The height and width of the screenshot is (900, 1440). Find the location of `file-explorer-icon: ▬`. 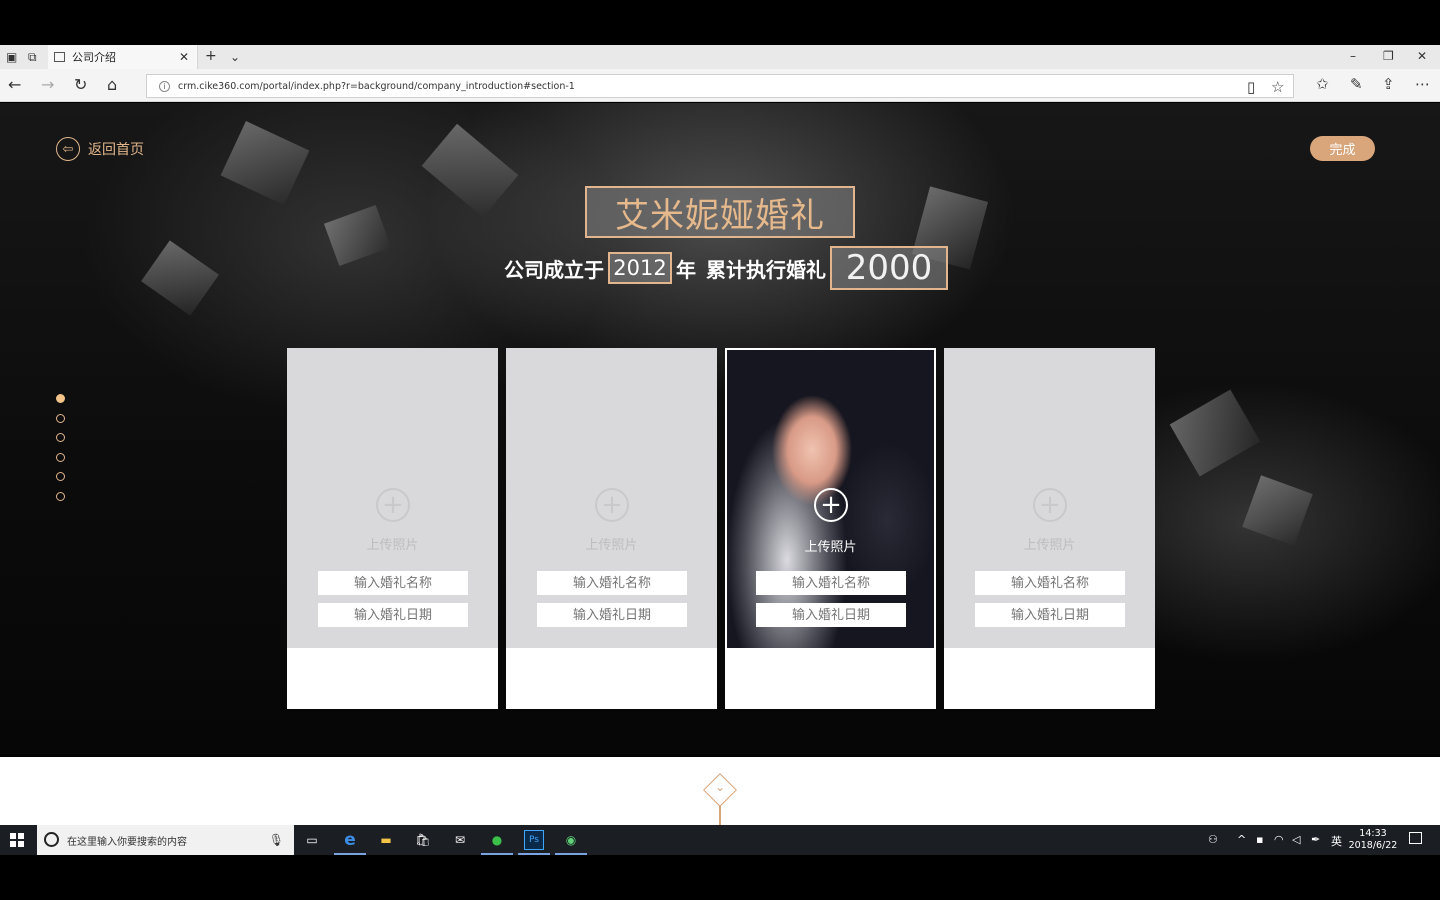

file-explorer-icon: ▬ is located at coordinates (386, 840).